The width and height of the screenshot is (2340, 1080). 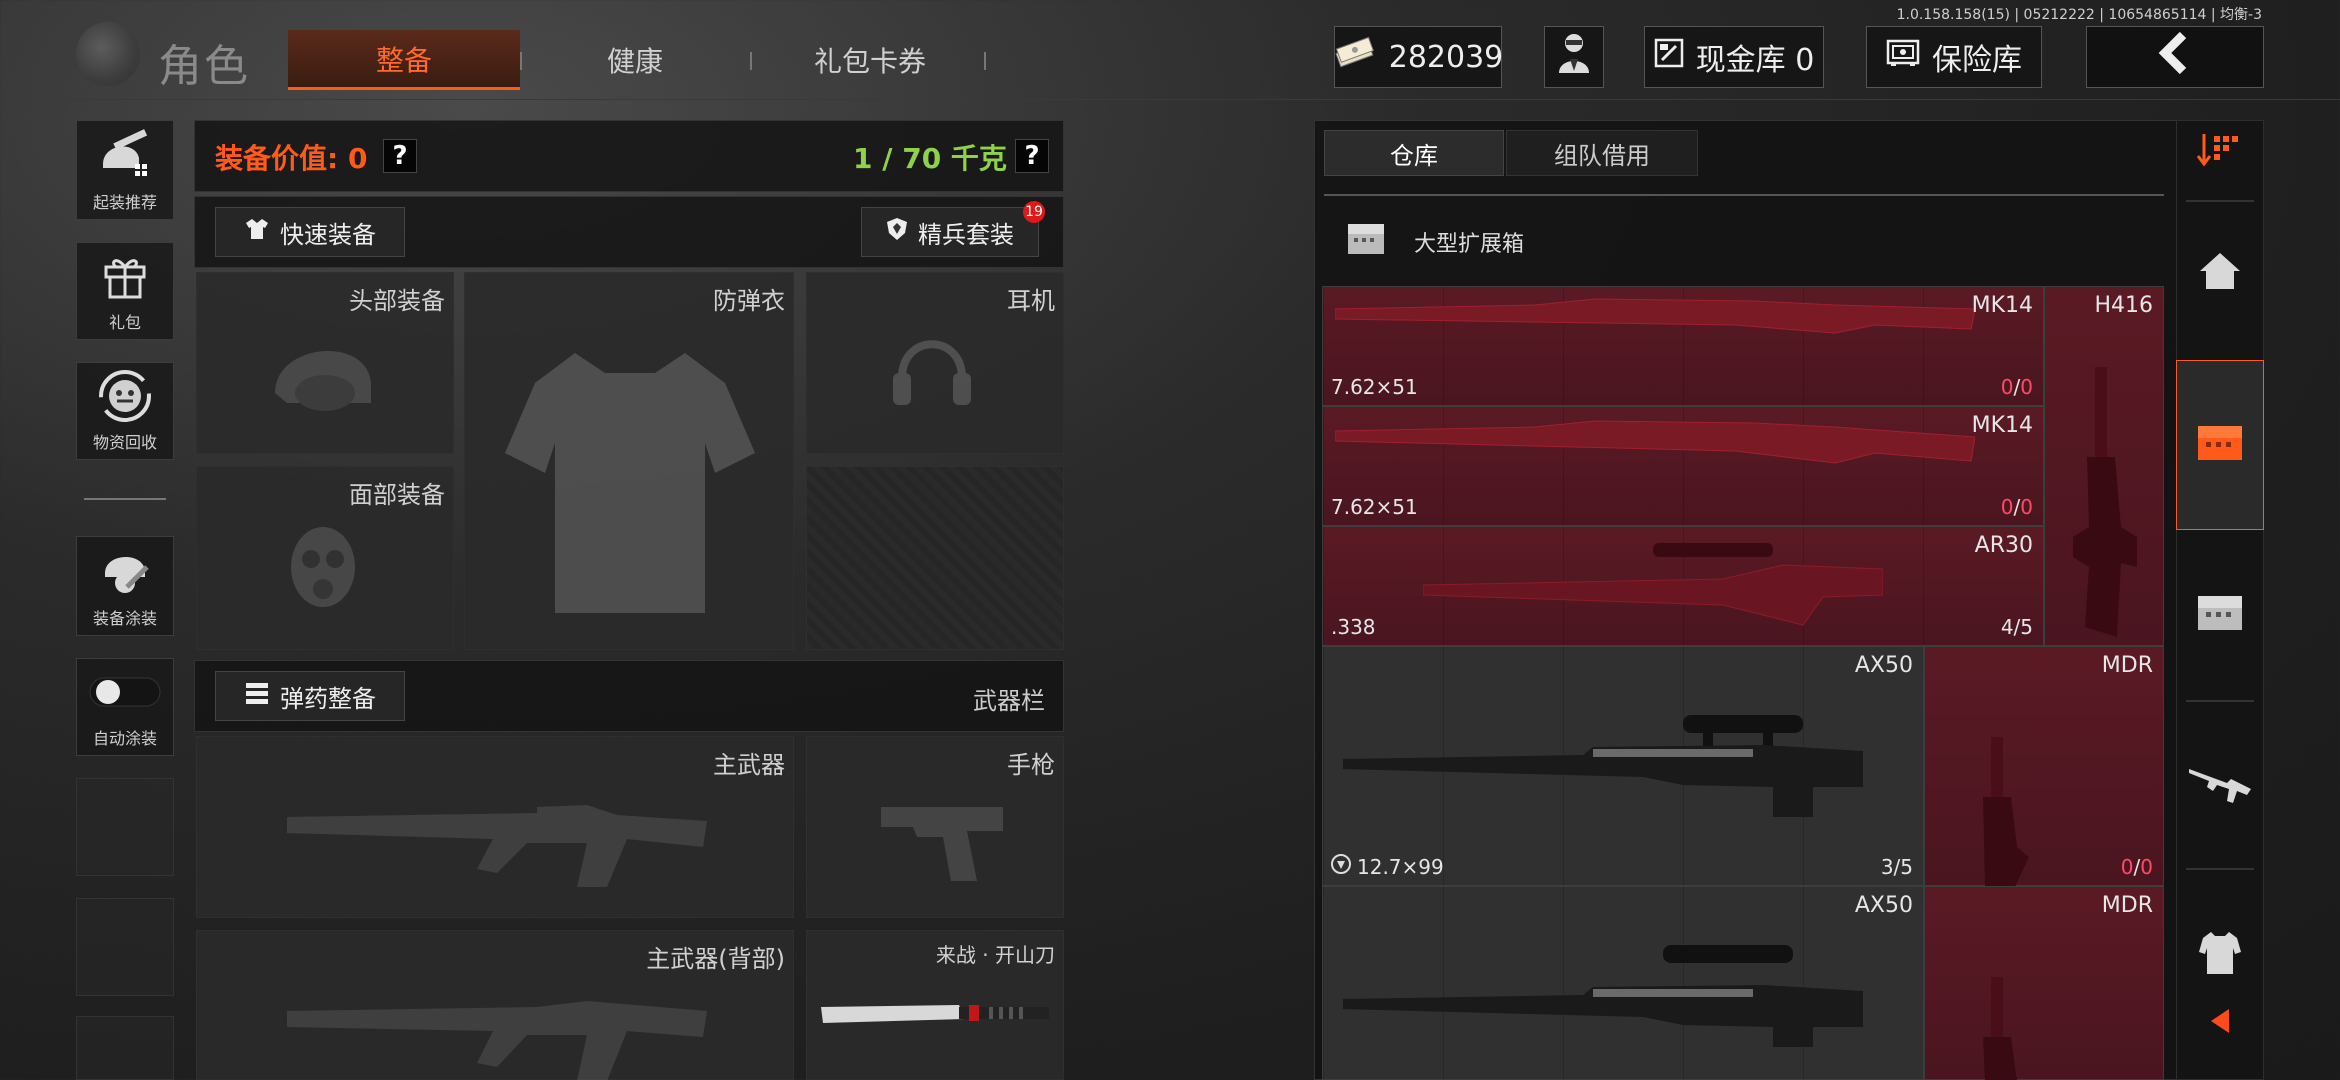 What do you see at coordinates (1446, 57) in the screenshot?
I see `currency-value: 282039` at bounding box center [1446, 57].